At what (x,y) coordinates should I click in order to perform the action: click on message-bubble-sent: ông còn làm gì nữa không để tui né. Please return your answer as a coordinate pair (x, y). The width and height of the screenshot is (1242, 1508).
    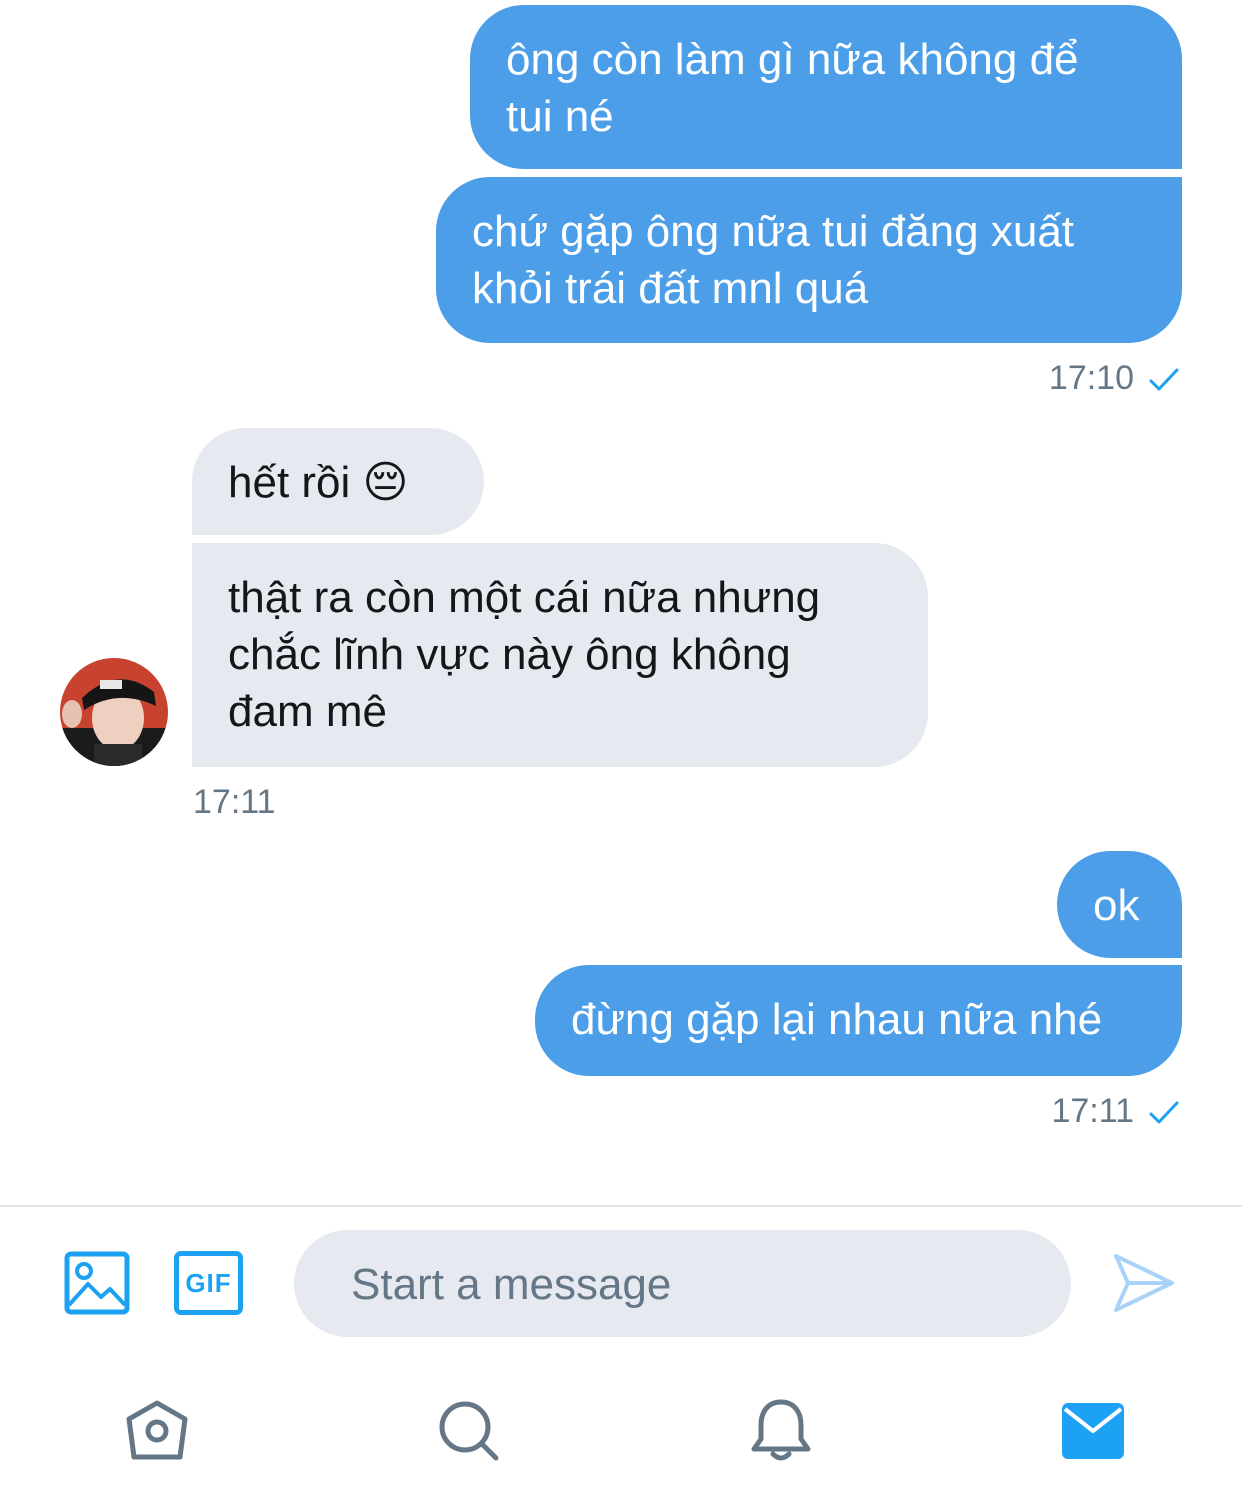
    Looking at the image, I should click on (826, 87).